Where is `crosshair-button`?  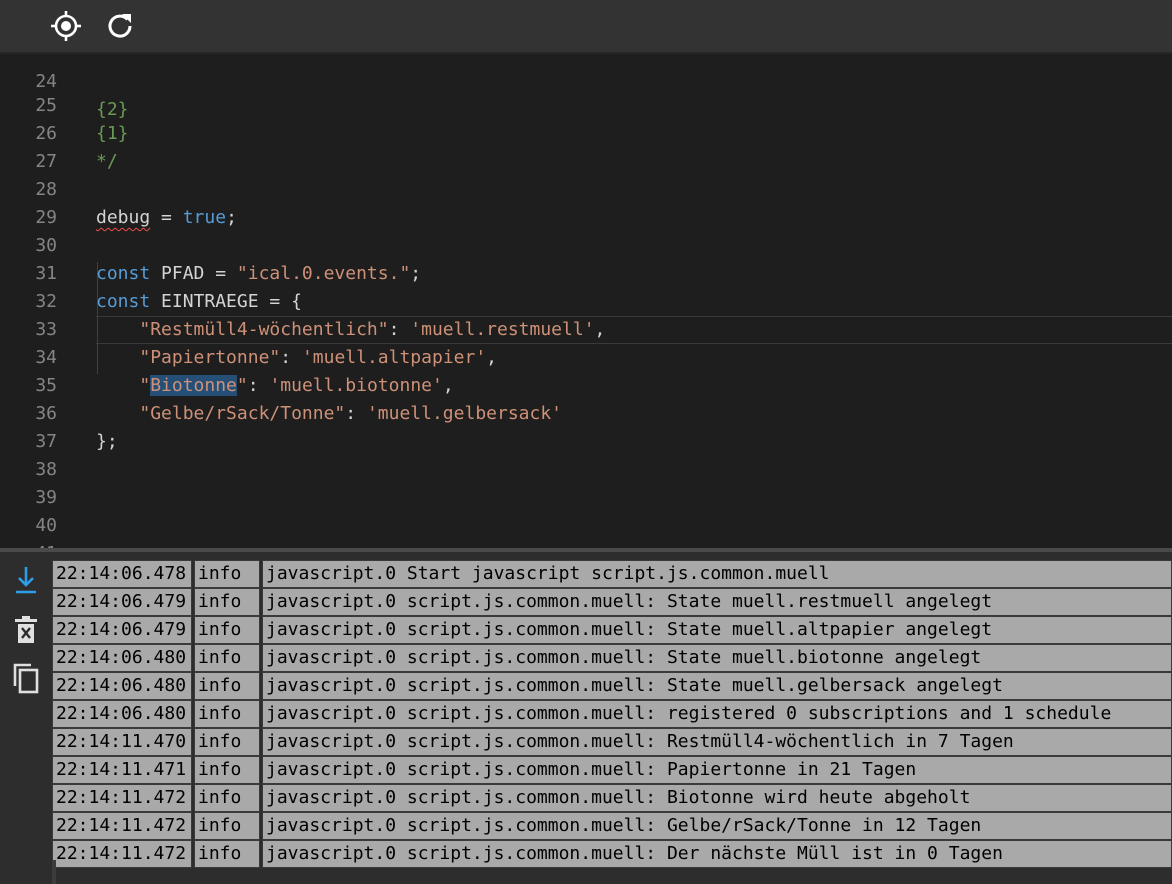
crosshair-button is located at coordinates (66, 26).